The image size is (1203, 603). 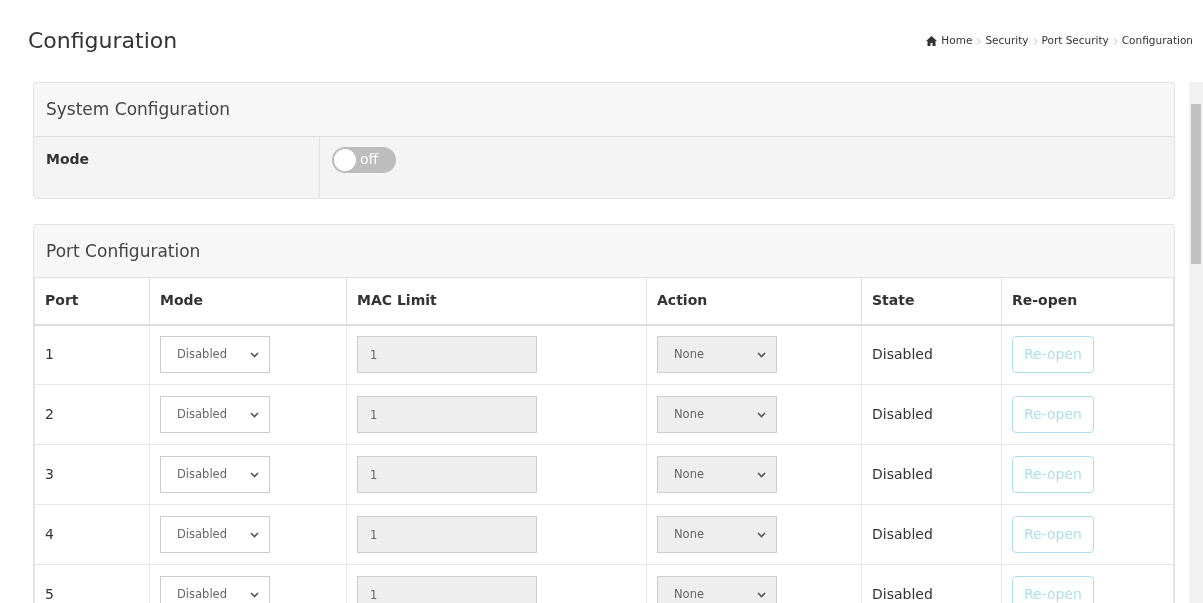 What do you see at coordinates (177, 167) in the screenshot?
I see `field-label: Mode` at bounding box center [177, 167].